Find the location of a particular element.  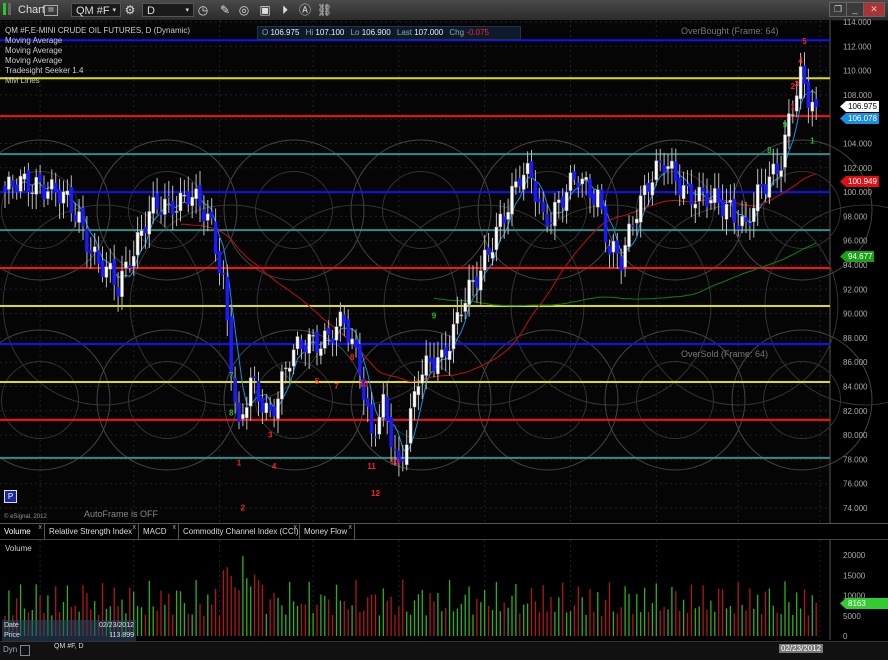

price-tick-label: 88.000 is located at coordinates (855, 338).